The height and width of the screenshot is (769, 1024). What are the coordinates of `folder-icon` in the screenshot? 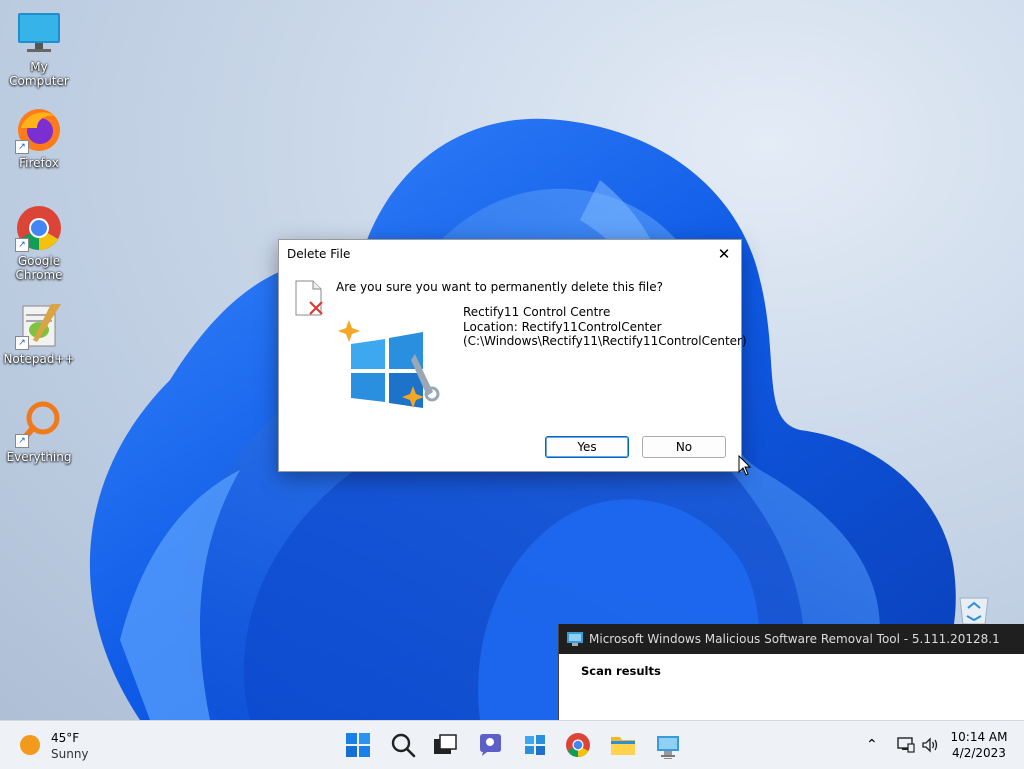 It's located at (623, 746).